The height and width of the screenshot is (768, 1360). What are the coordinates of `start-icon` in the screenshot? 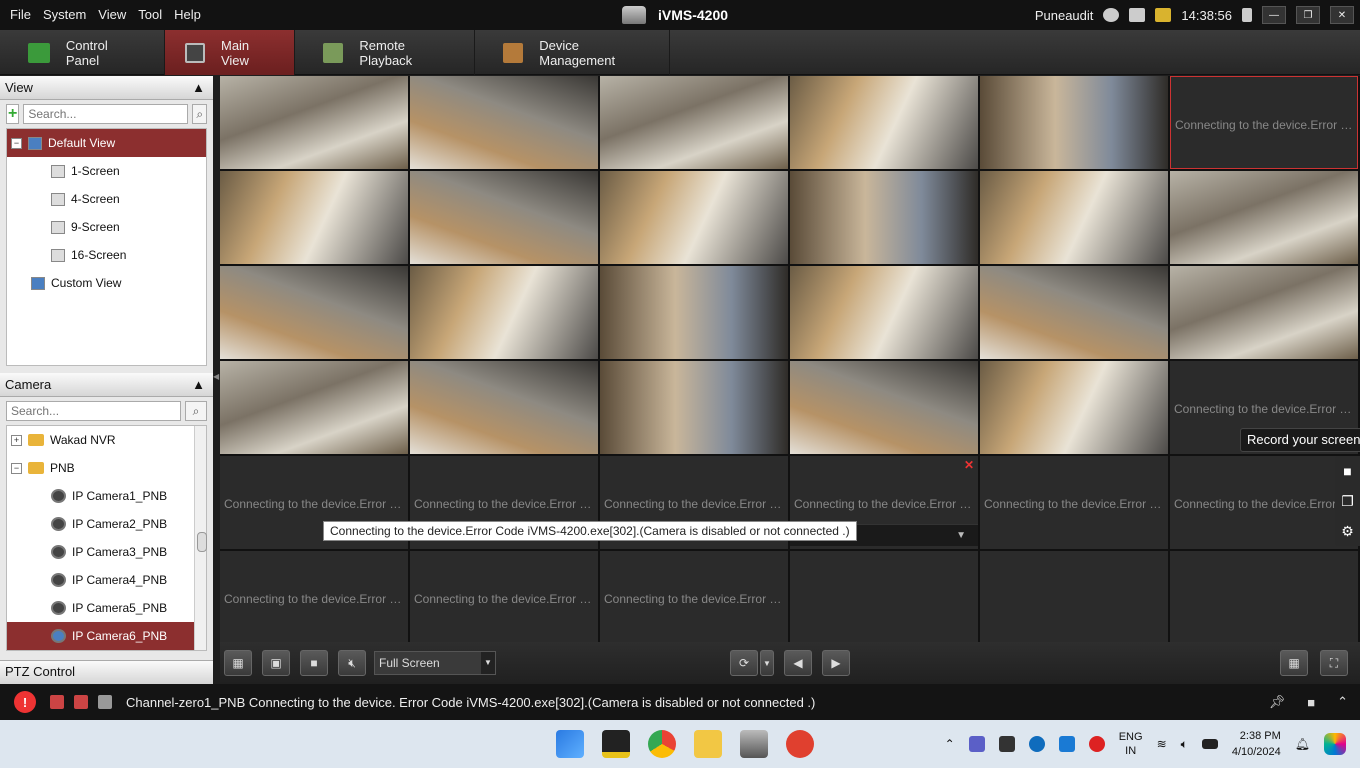 It's located at (570, 744).